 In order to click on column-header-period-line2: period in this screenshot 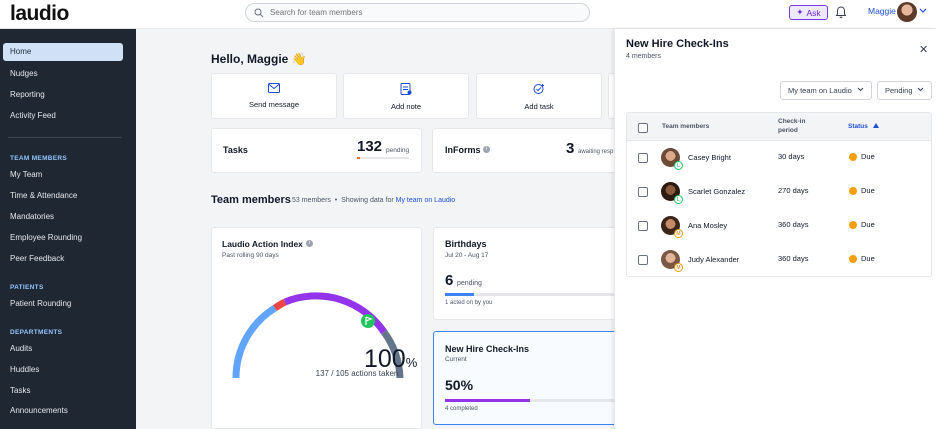, I will do `click(788, 130)`.